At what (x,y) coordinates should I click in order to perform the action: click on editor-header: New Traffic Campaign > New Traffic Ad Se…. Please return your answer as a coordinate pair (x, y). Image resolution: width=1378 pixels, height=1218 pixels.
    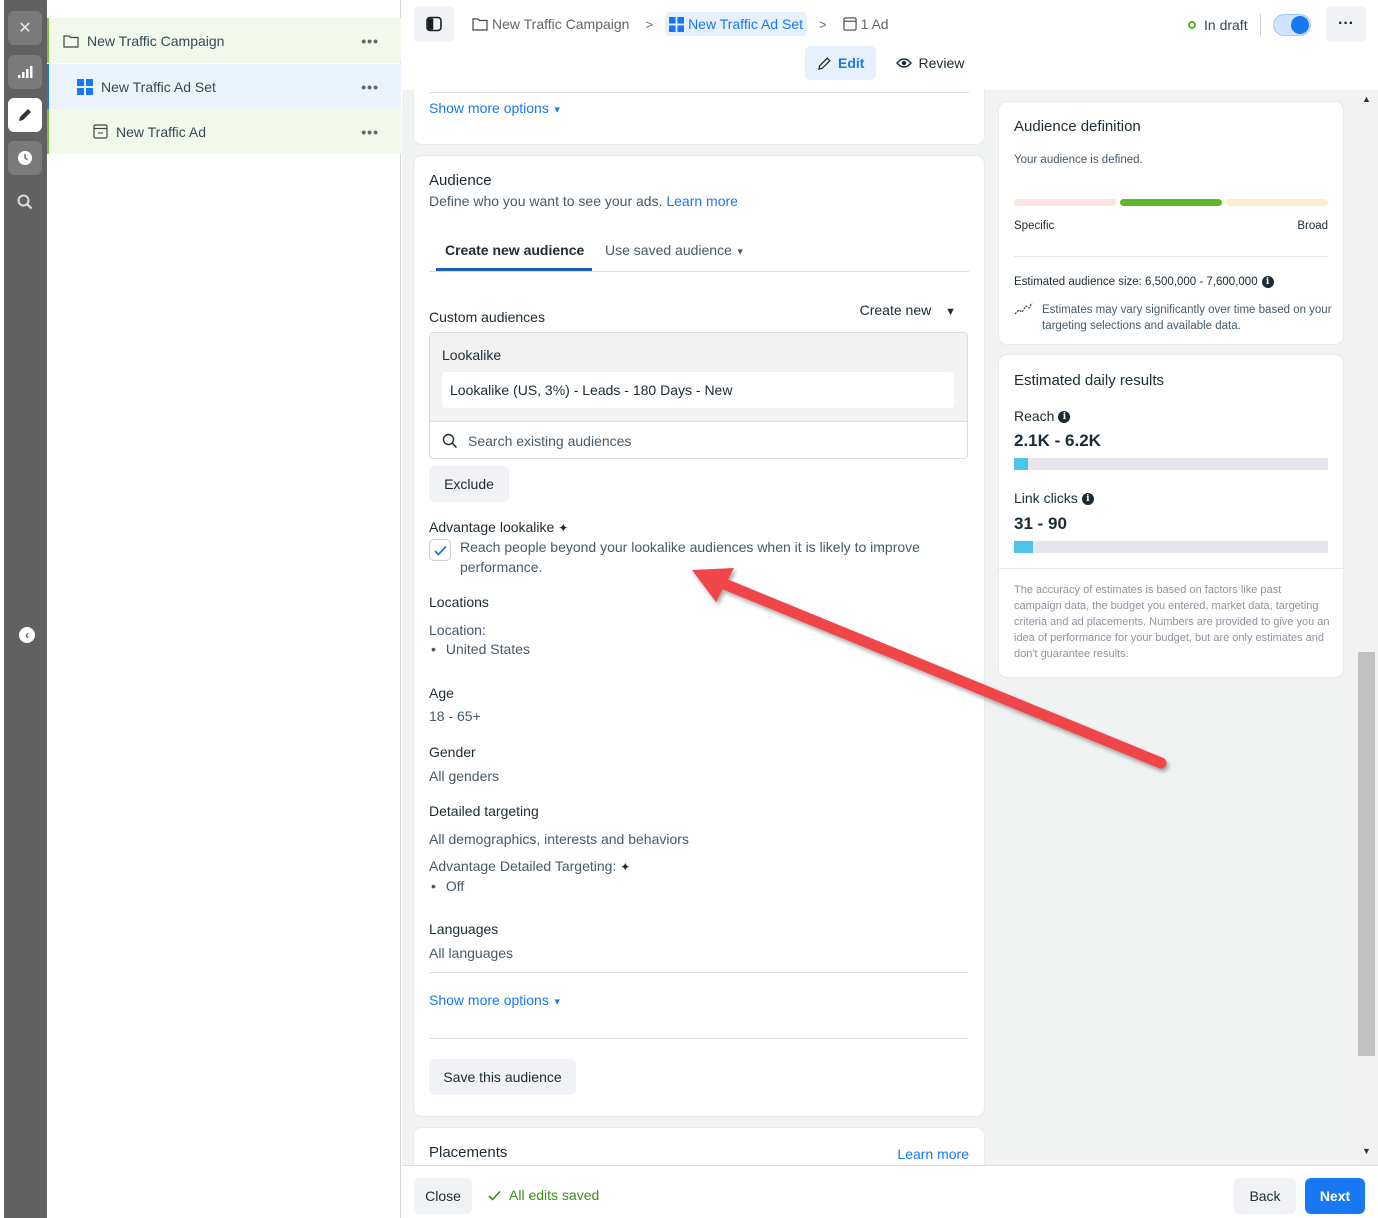
    Looking at the image, I should click on (890, 45).